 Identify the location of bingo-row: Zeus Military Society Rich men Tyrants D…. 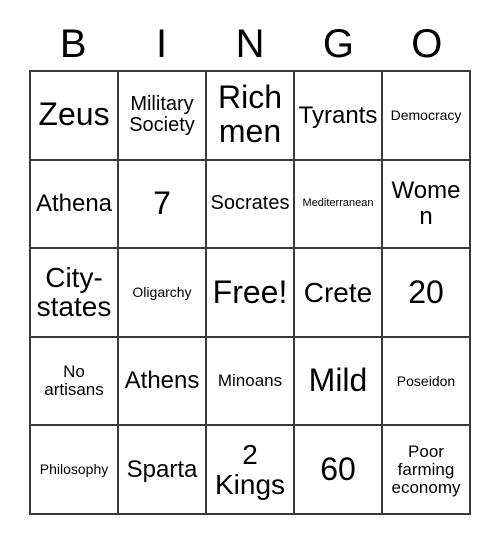
(251, 116).